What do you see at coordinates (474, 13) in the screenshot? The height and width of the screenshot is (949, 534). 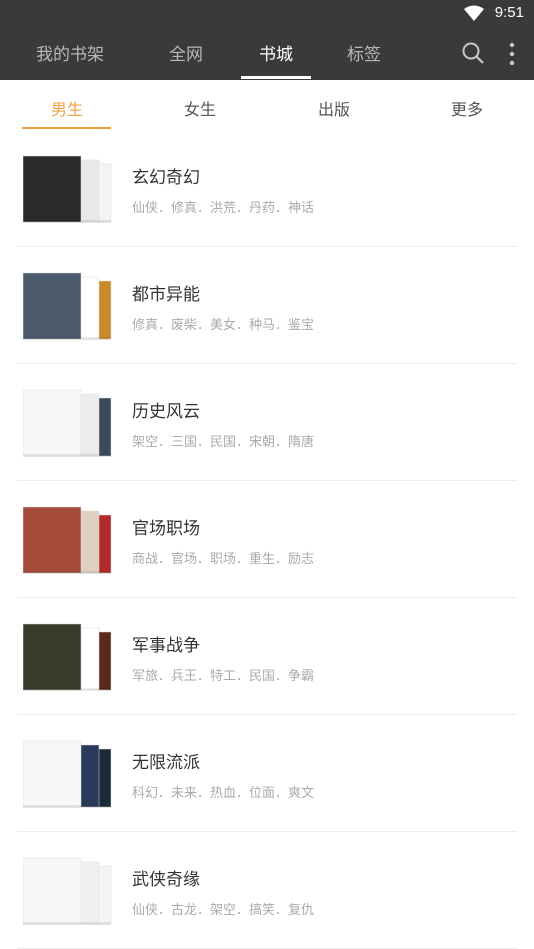 I see `wifi-icon` at bounding box center [474, 13].